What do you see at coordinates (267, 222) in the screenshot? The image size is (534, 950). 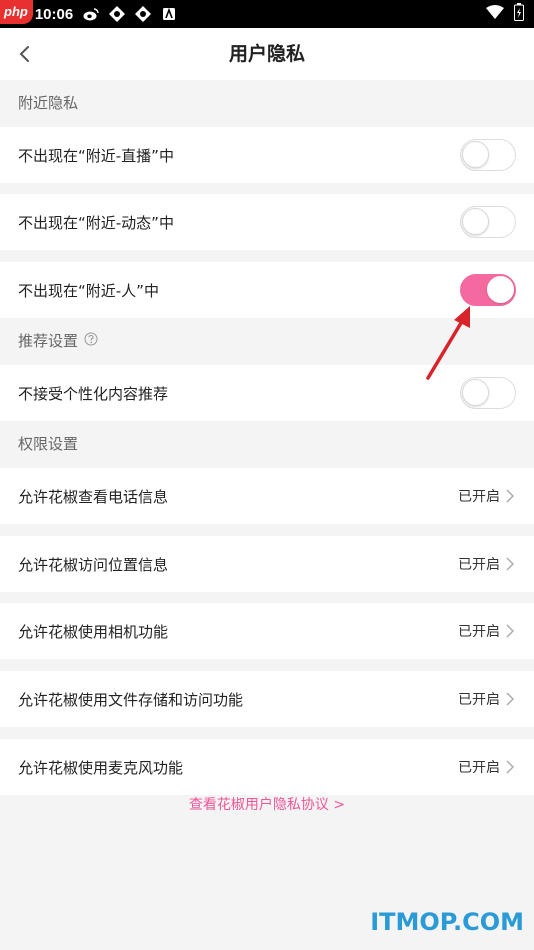 I see `row-hide-nearby-moments: 不出现在“附近-动态”中` at bounding box center [267, 222].